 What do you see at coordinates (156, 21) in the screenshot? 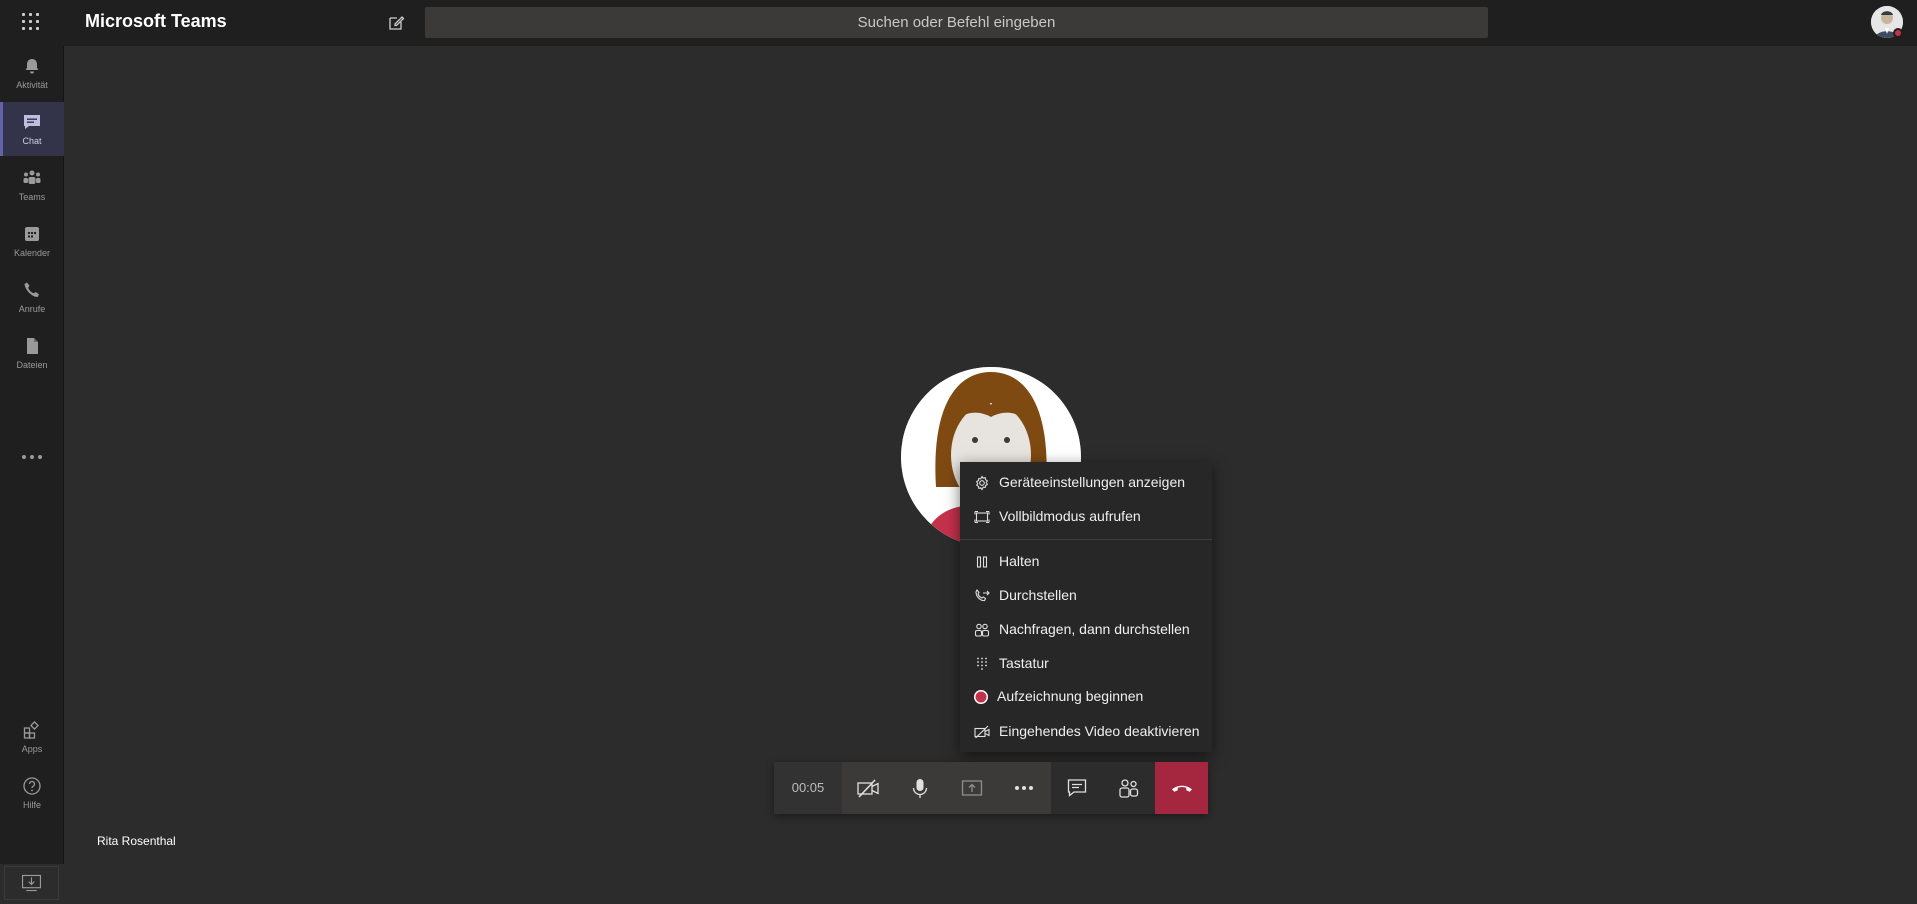
I see `app-title: Microsoft Teams` at bounding box center [156, 21].